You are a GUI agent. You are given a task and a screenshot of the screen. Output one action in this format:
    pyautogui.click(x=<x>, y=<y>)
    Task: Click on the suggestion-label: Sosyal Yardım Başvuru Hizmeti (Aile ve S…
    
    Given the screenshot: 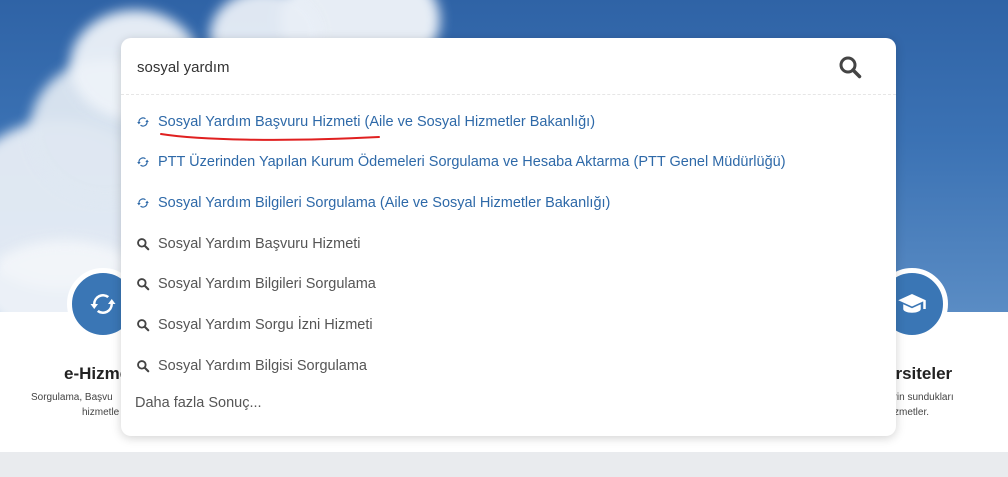 What is the action you would take?
    pyautogui.click(x=377, y=122)
    